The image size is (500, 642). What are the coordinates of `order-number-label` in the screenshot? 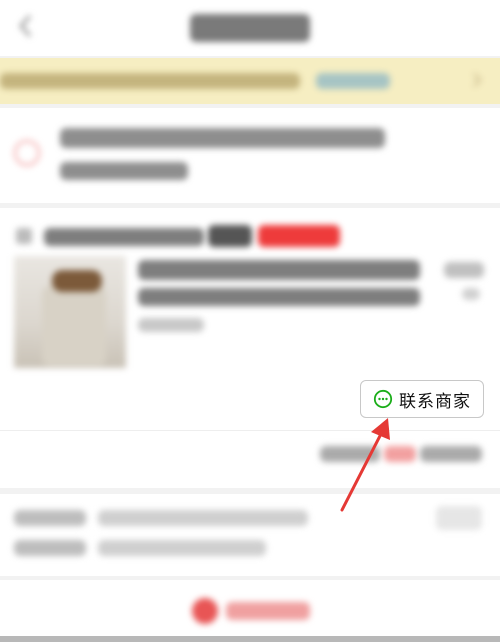 It's located at (50, 518).